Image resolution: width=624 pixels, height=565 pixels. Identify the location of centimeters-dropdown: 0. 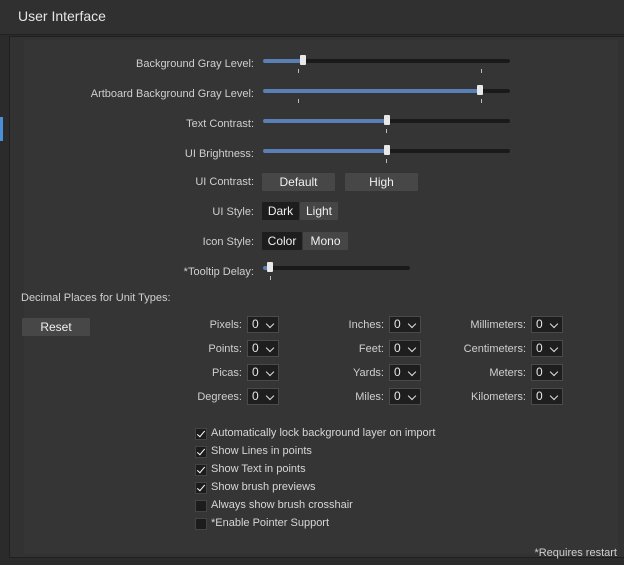
(547, 348).